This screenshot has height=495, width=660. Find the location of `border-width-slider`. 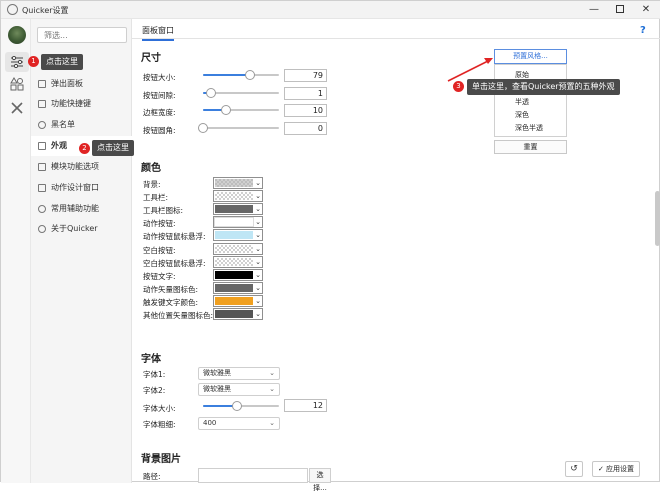

border-width-slider is located at coordinates (241, 110).